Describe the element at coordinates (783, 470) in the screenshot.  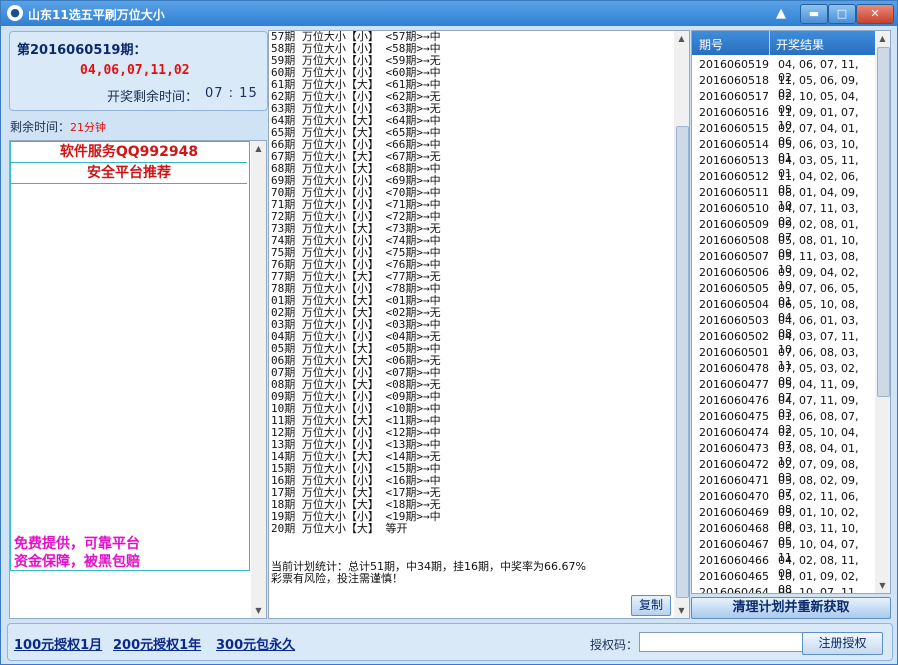
I see `history-row: 2016060472 02, 07, 09, 08, 03` at that location.